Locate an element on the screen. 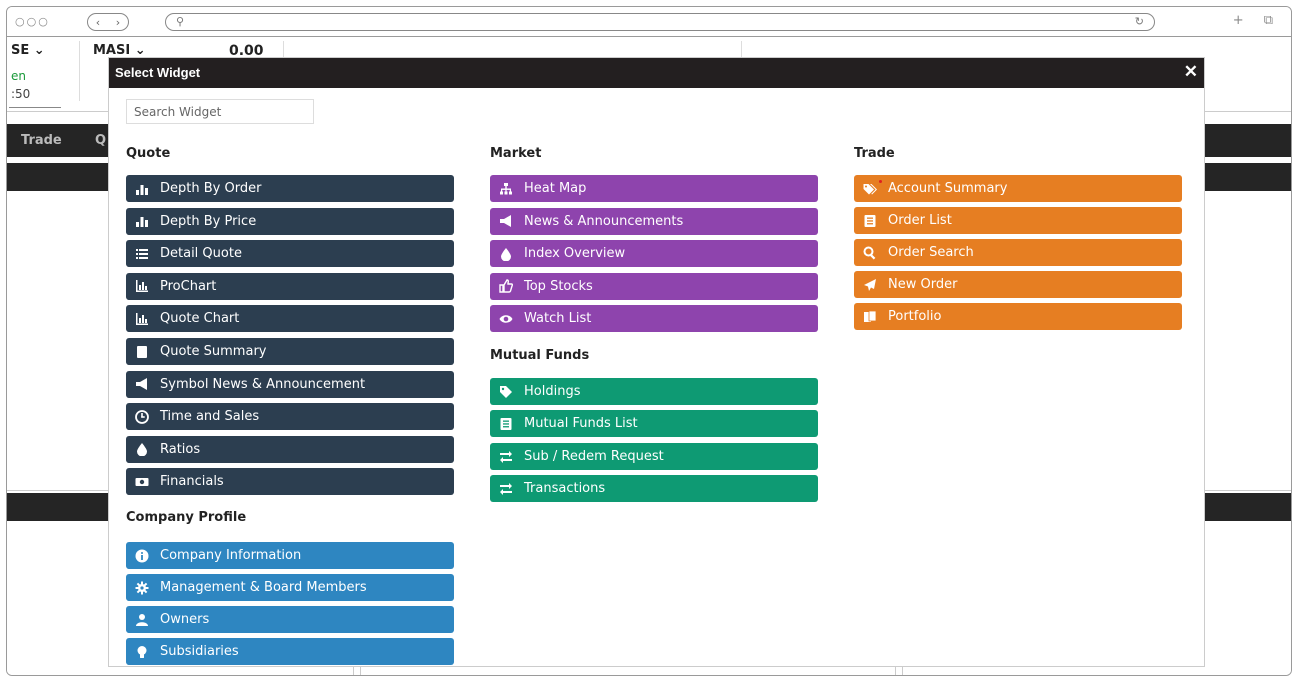  widget-button-label: Symbol News & Announcement is located at coordinates (263, 384).